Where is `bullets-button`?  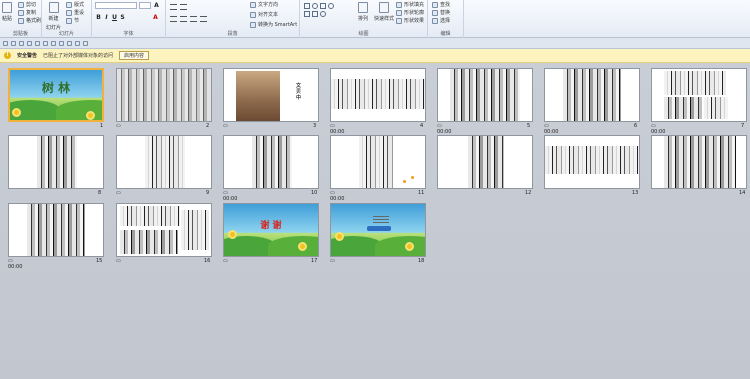 bullets-button is located at coordinates (173, 7).